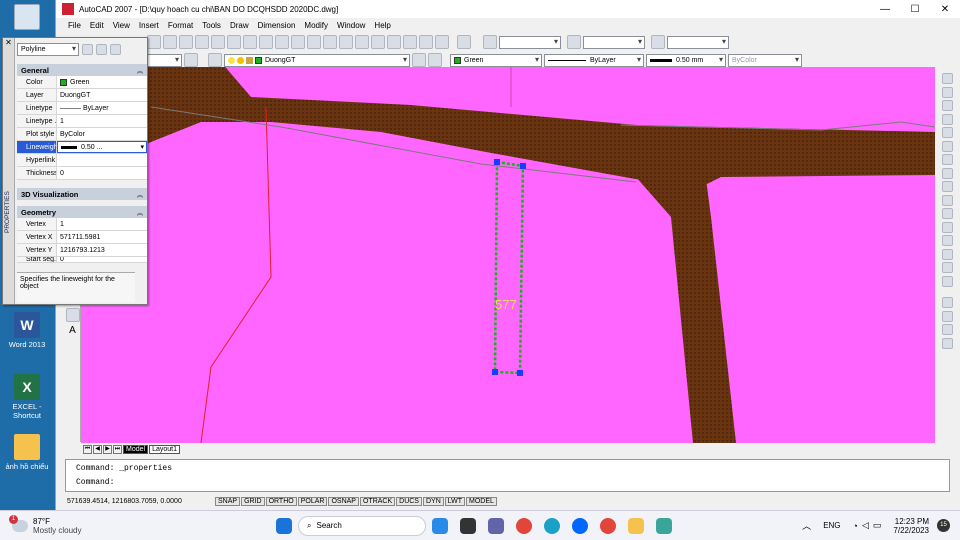 This screenshot has width=960, height=540. Describe the element at coordinates (574, 42) in the screenshot. I see `dim-style-icon` at that location.